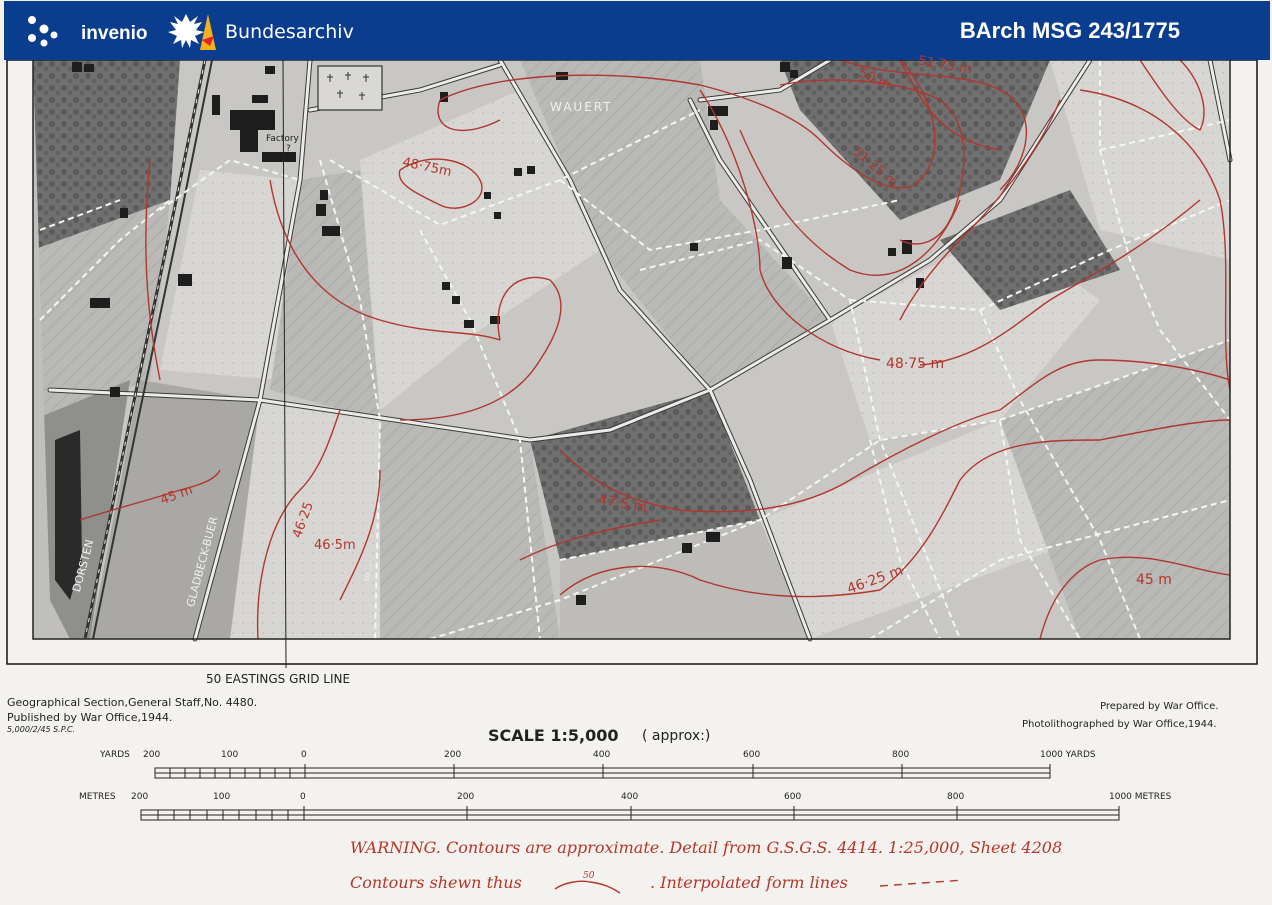 The width and height of the screenshot is (1272, 905). I want to click on metres-tick: 800, so click(956, 797).